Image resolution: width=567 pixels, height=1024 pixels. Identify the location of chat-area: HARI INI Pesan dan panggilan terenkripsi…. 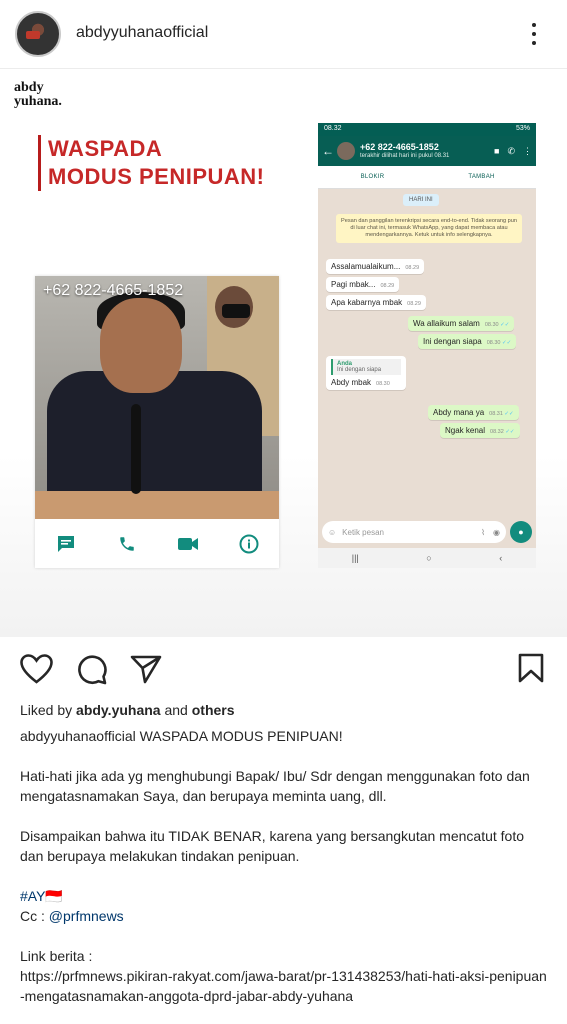
(427, 359).